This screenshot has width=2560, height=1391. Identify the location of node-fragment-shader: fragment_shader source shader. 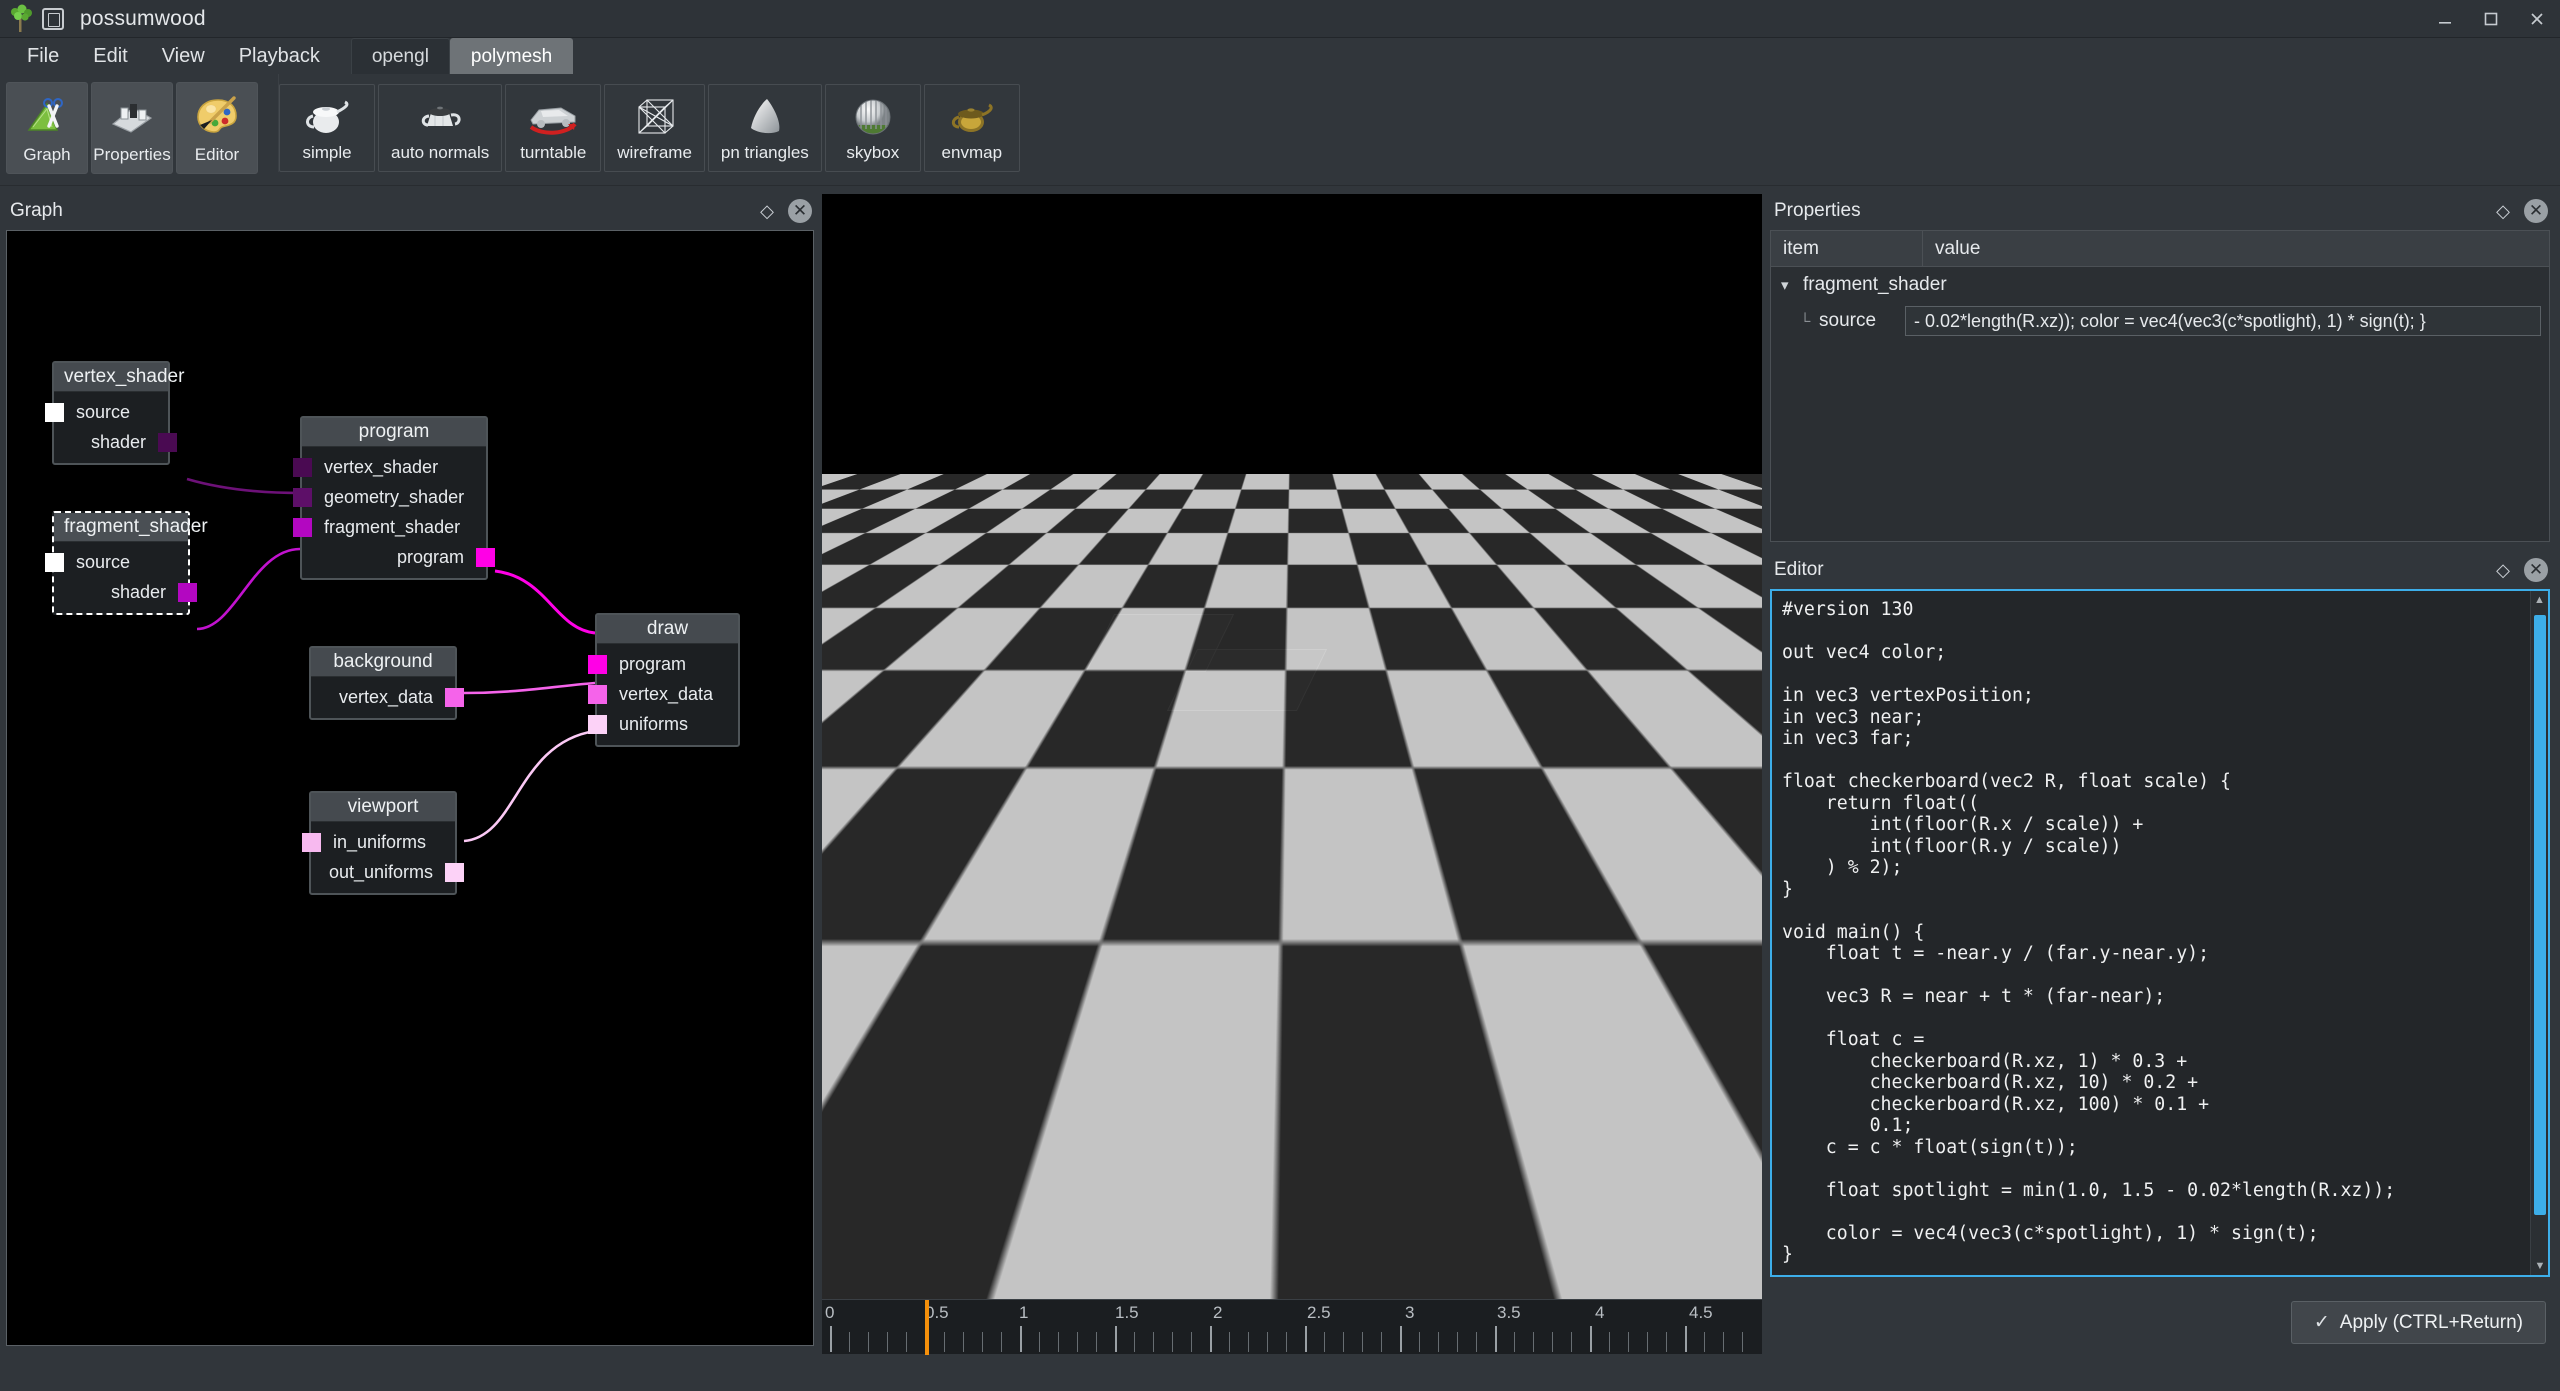
(126, 563).